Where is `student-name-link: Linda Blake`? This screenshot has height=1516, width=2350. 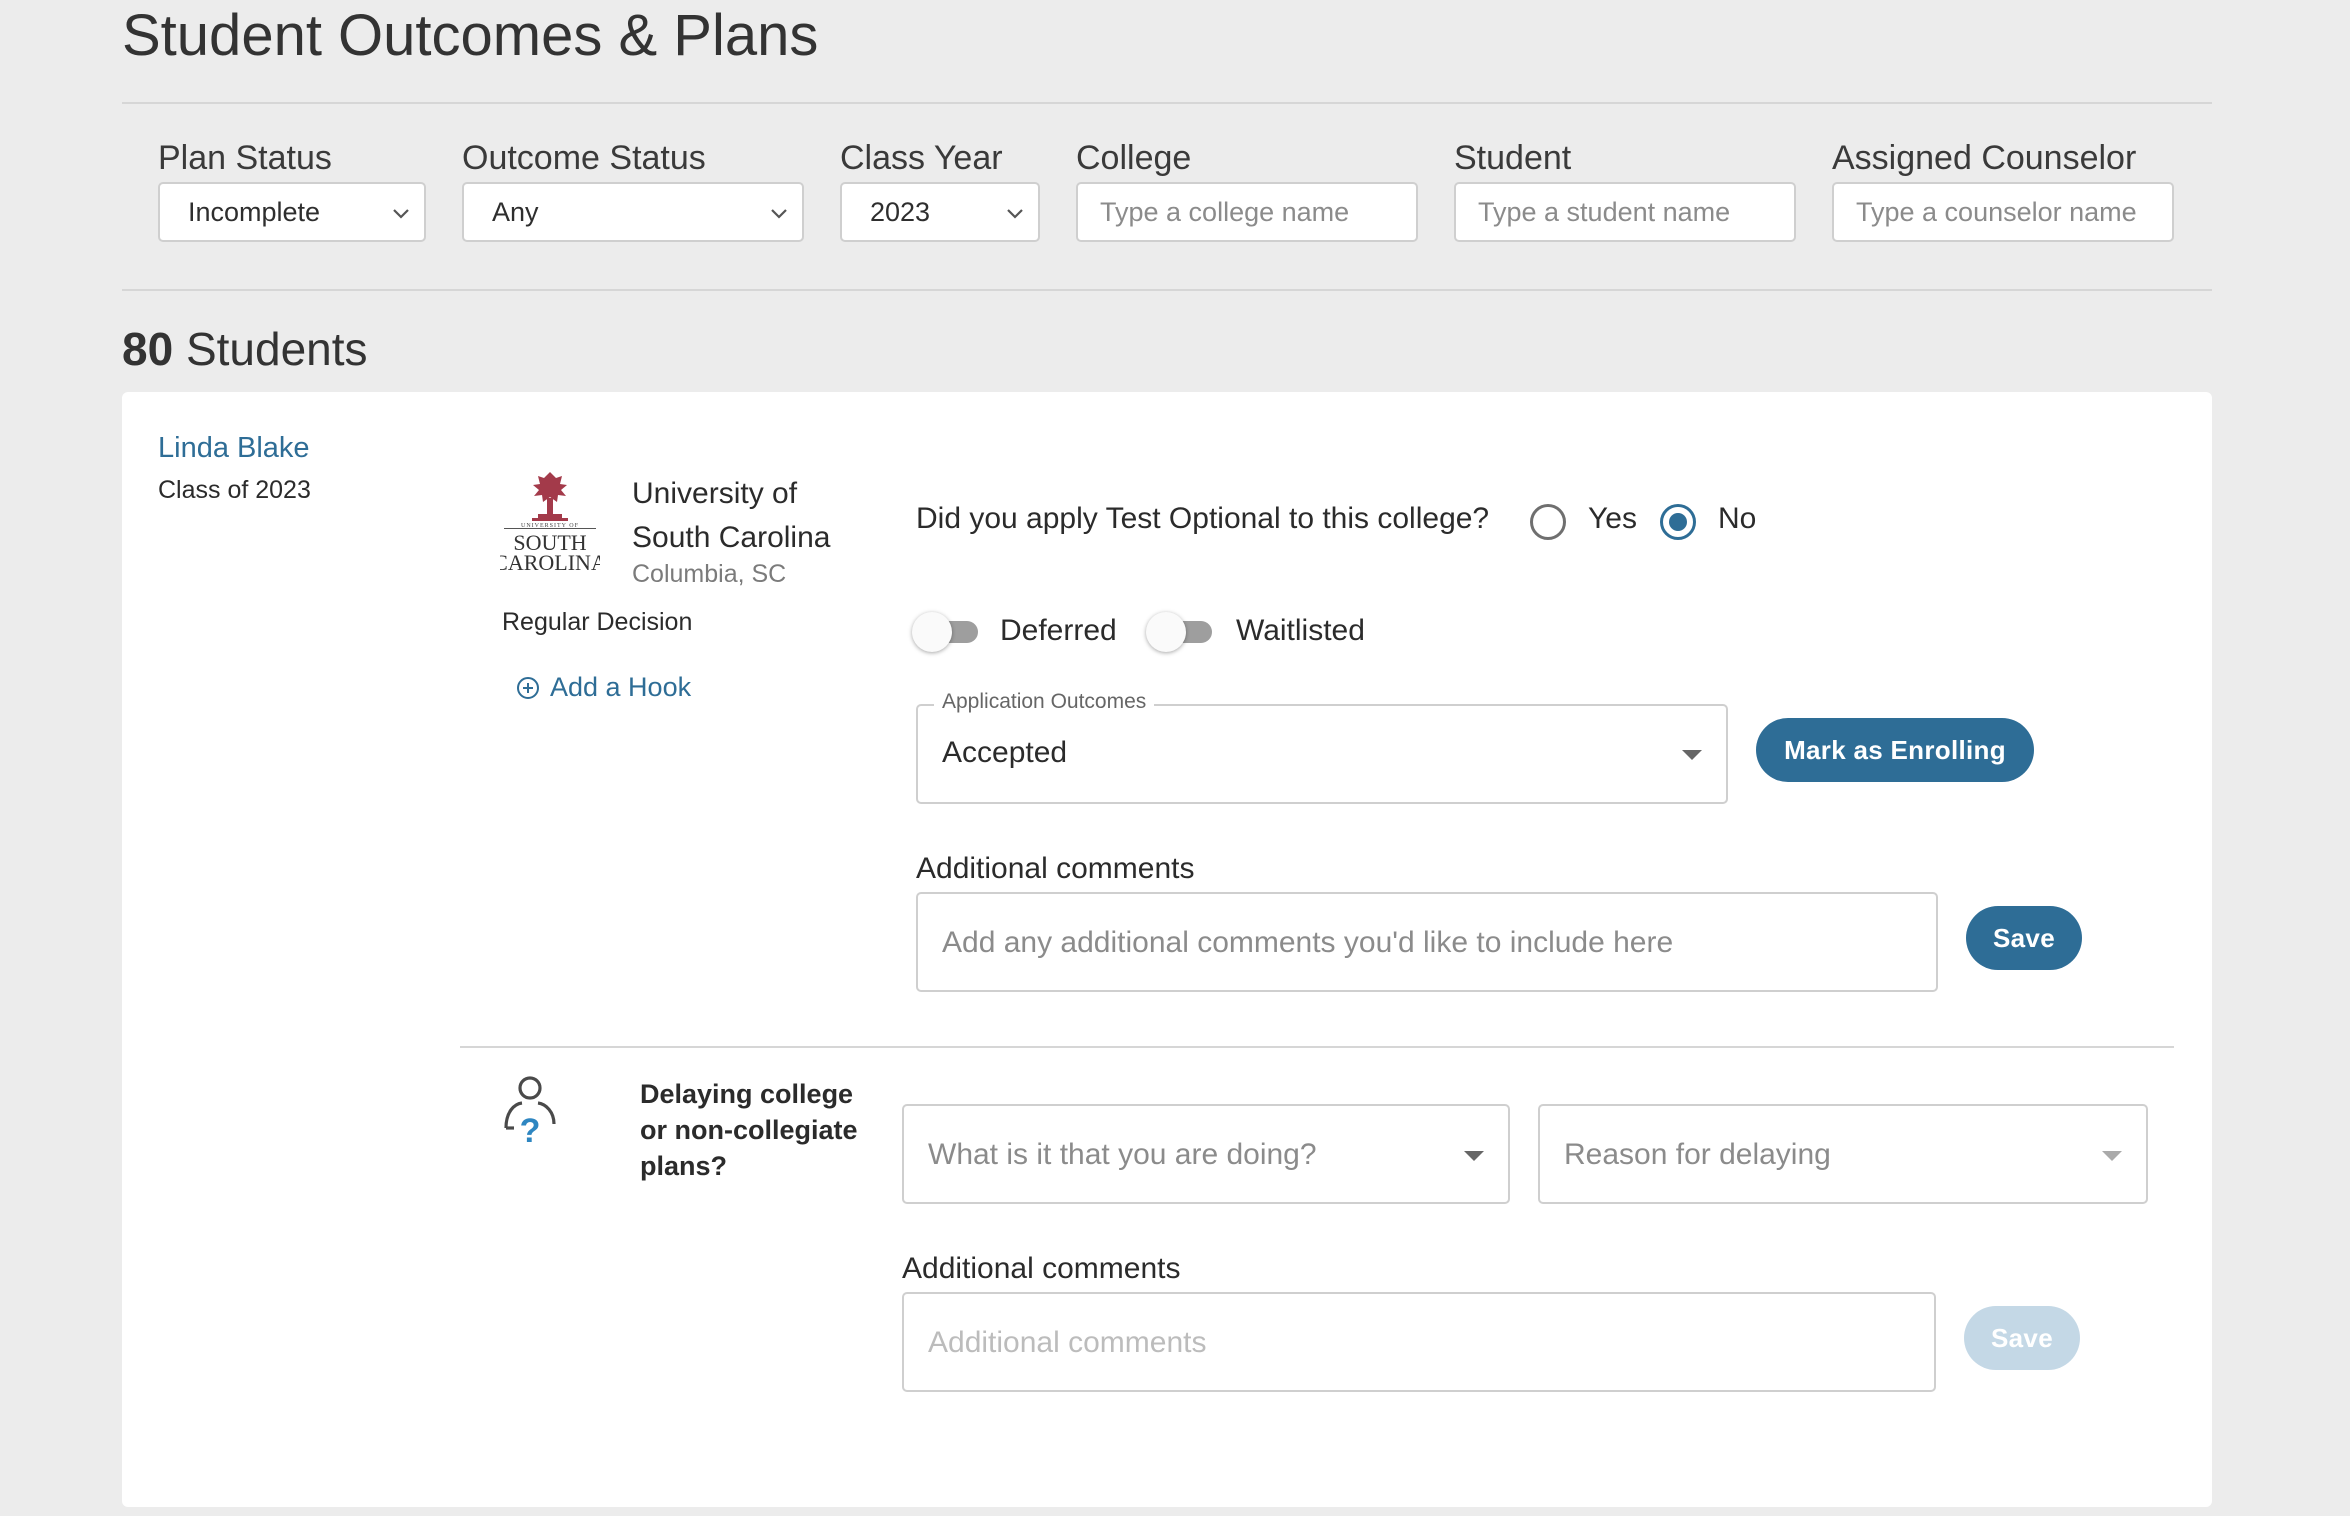
student-name-link: Linda Blake is located at coordinates (234, 448).